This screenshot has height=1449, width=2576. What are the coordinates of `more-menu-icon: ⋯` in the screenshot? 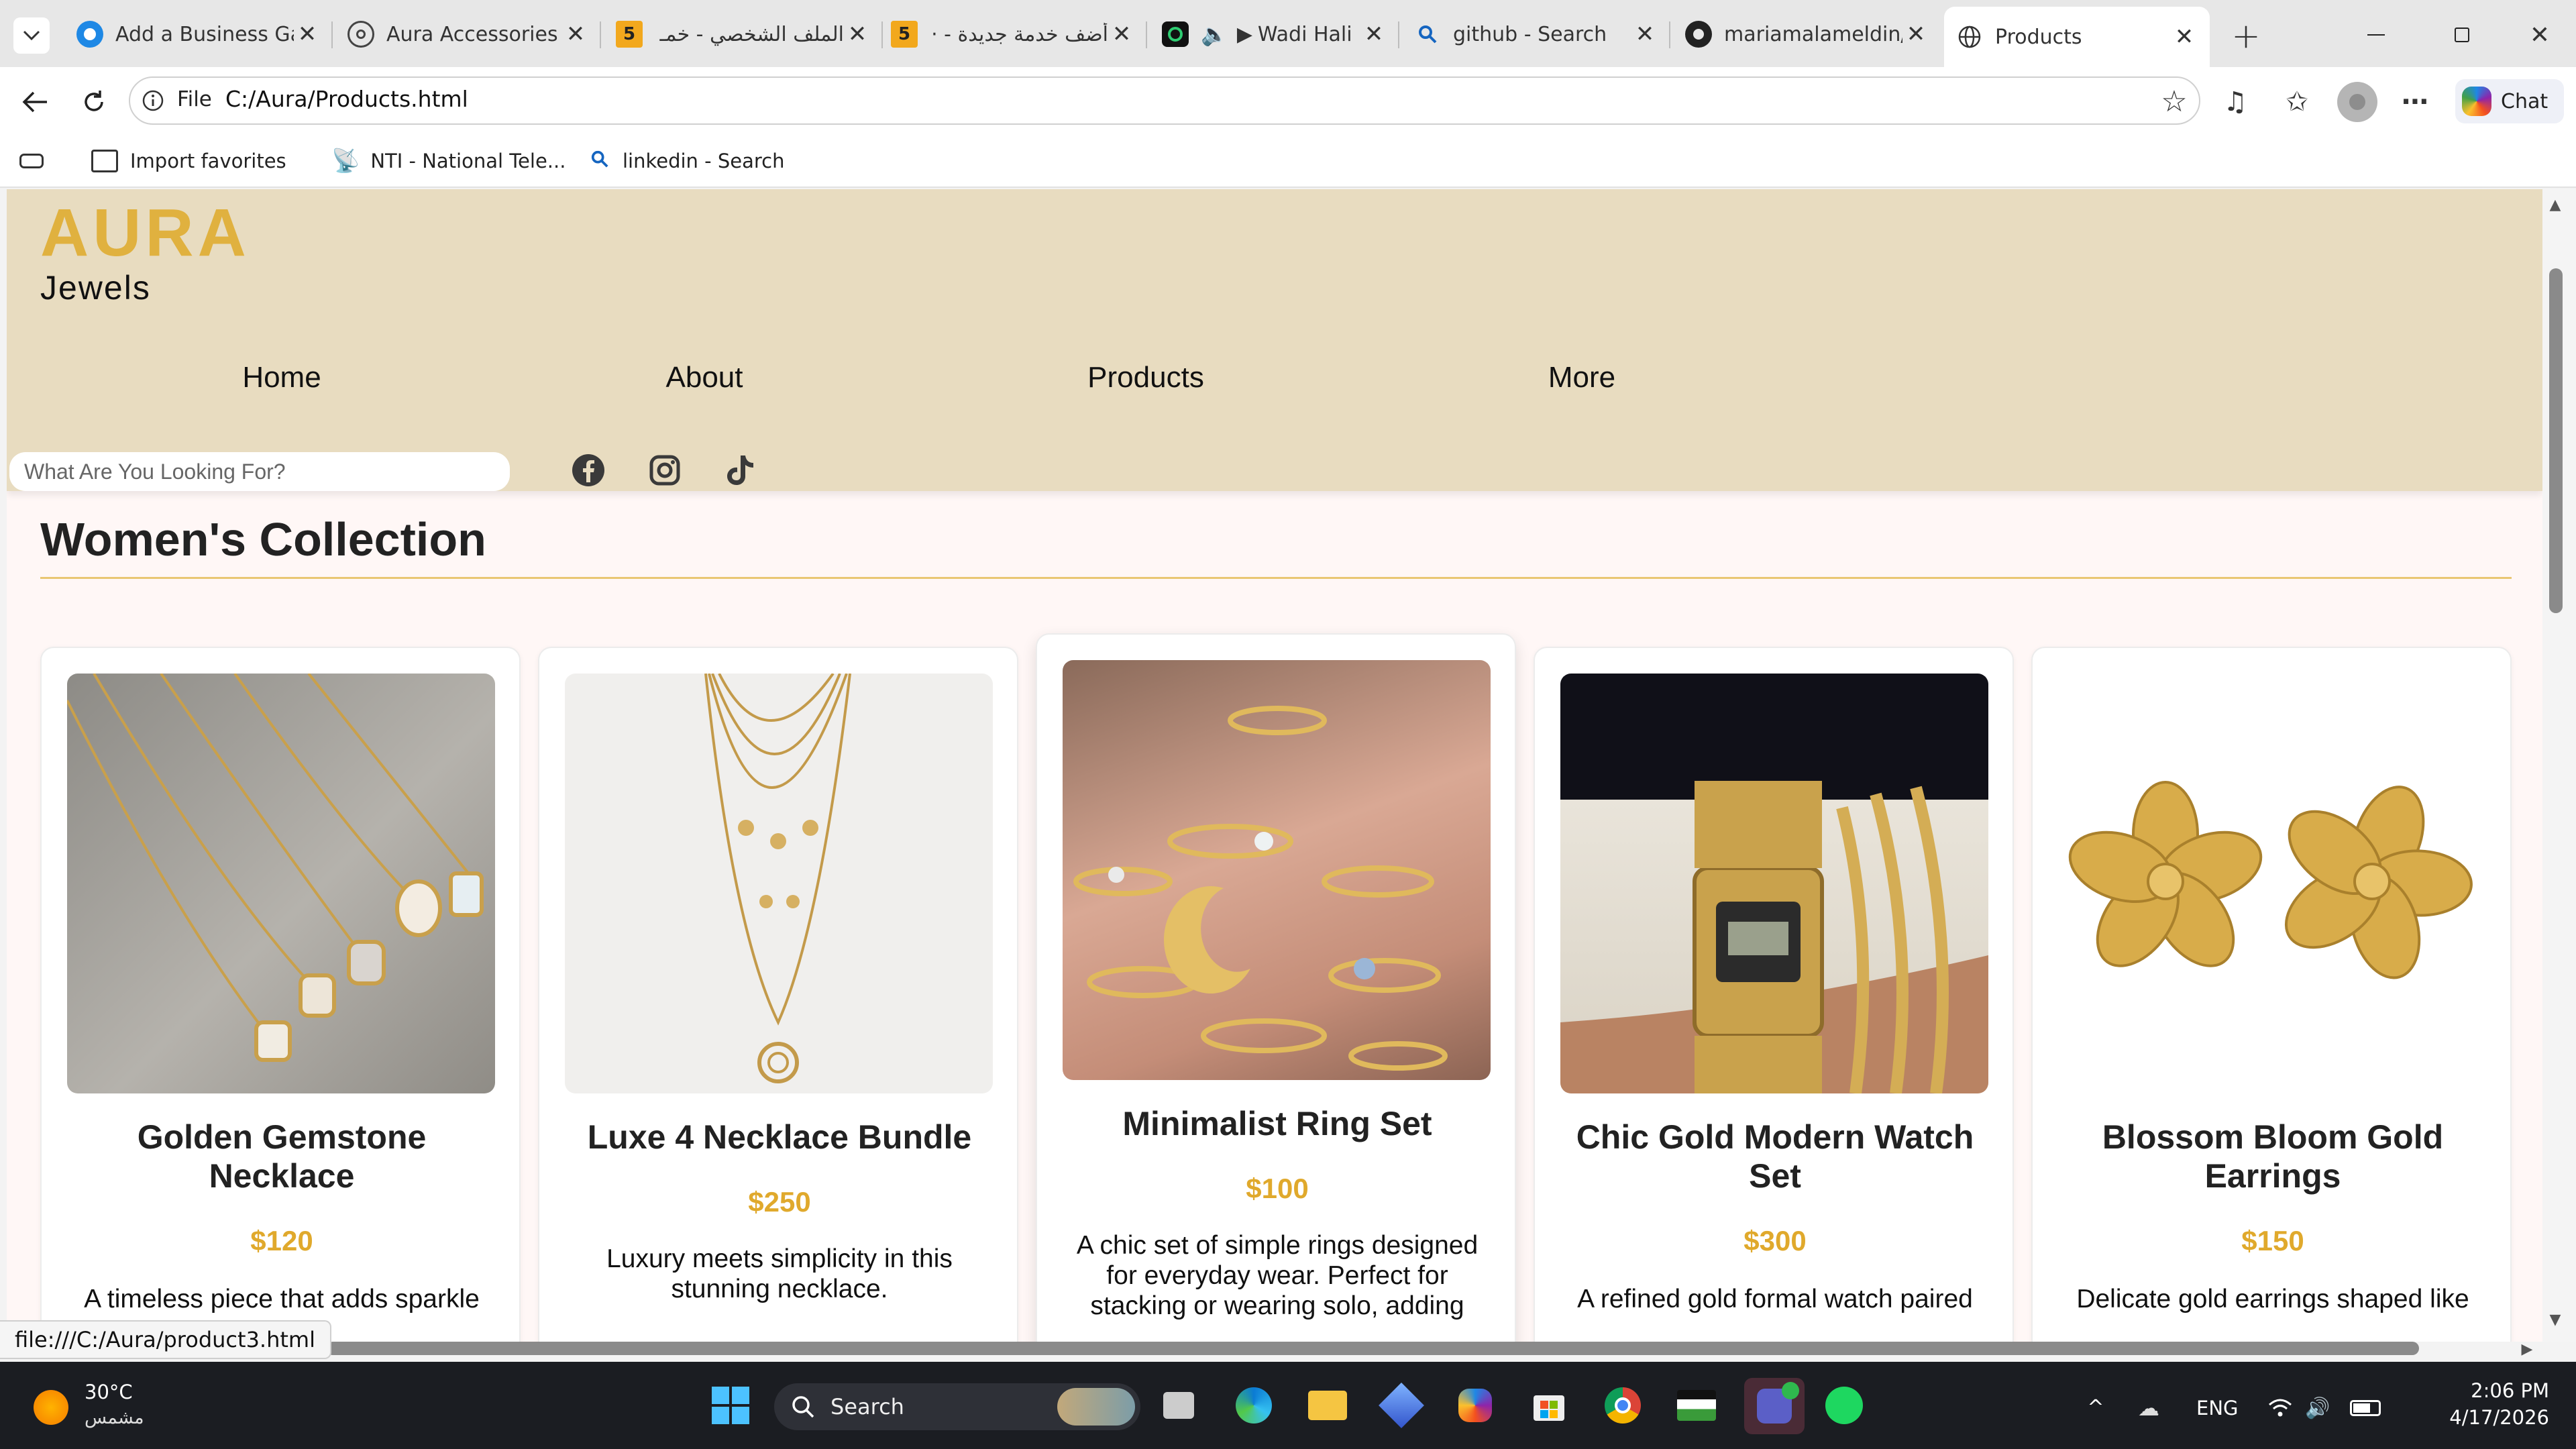 It's located at (2415, 102).